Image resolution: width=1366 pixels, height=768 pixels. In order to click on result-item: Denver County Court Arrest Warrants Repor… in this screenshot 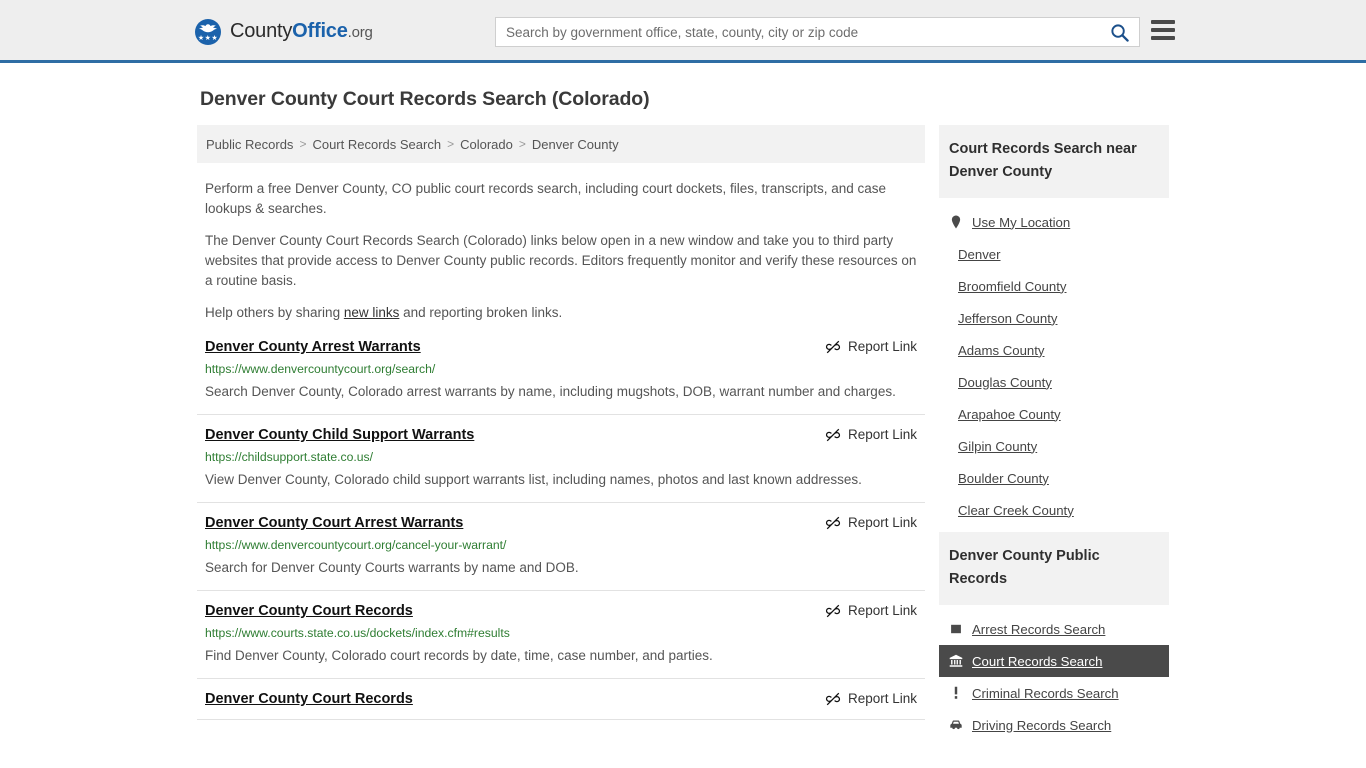, I will do `click(561, 552)`.